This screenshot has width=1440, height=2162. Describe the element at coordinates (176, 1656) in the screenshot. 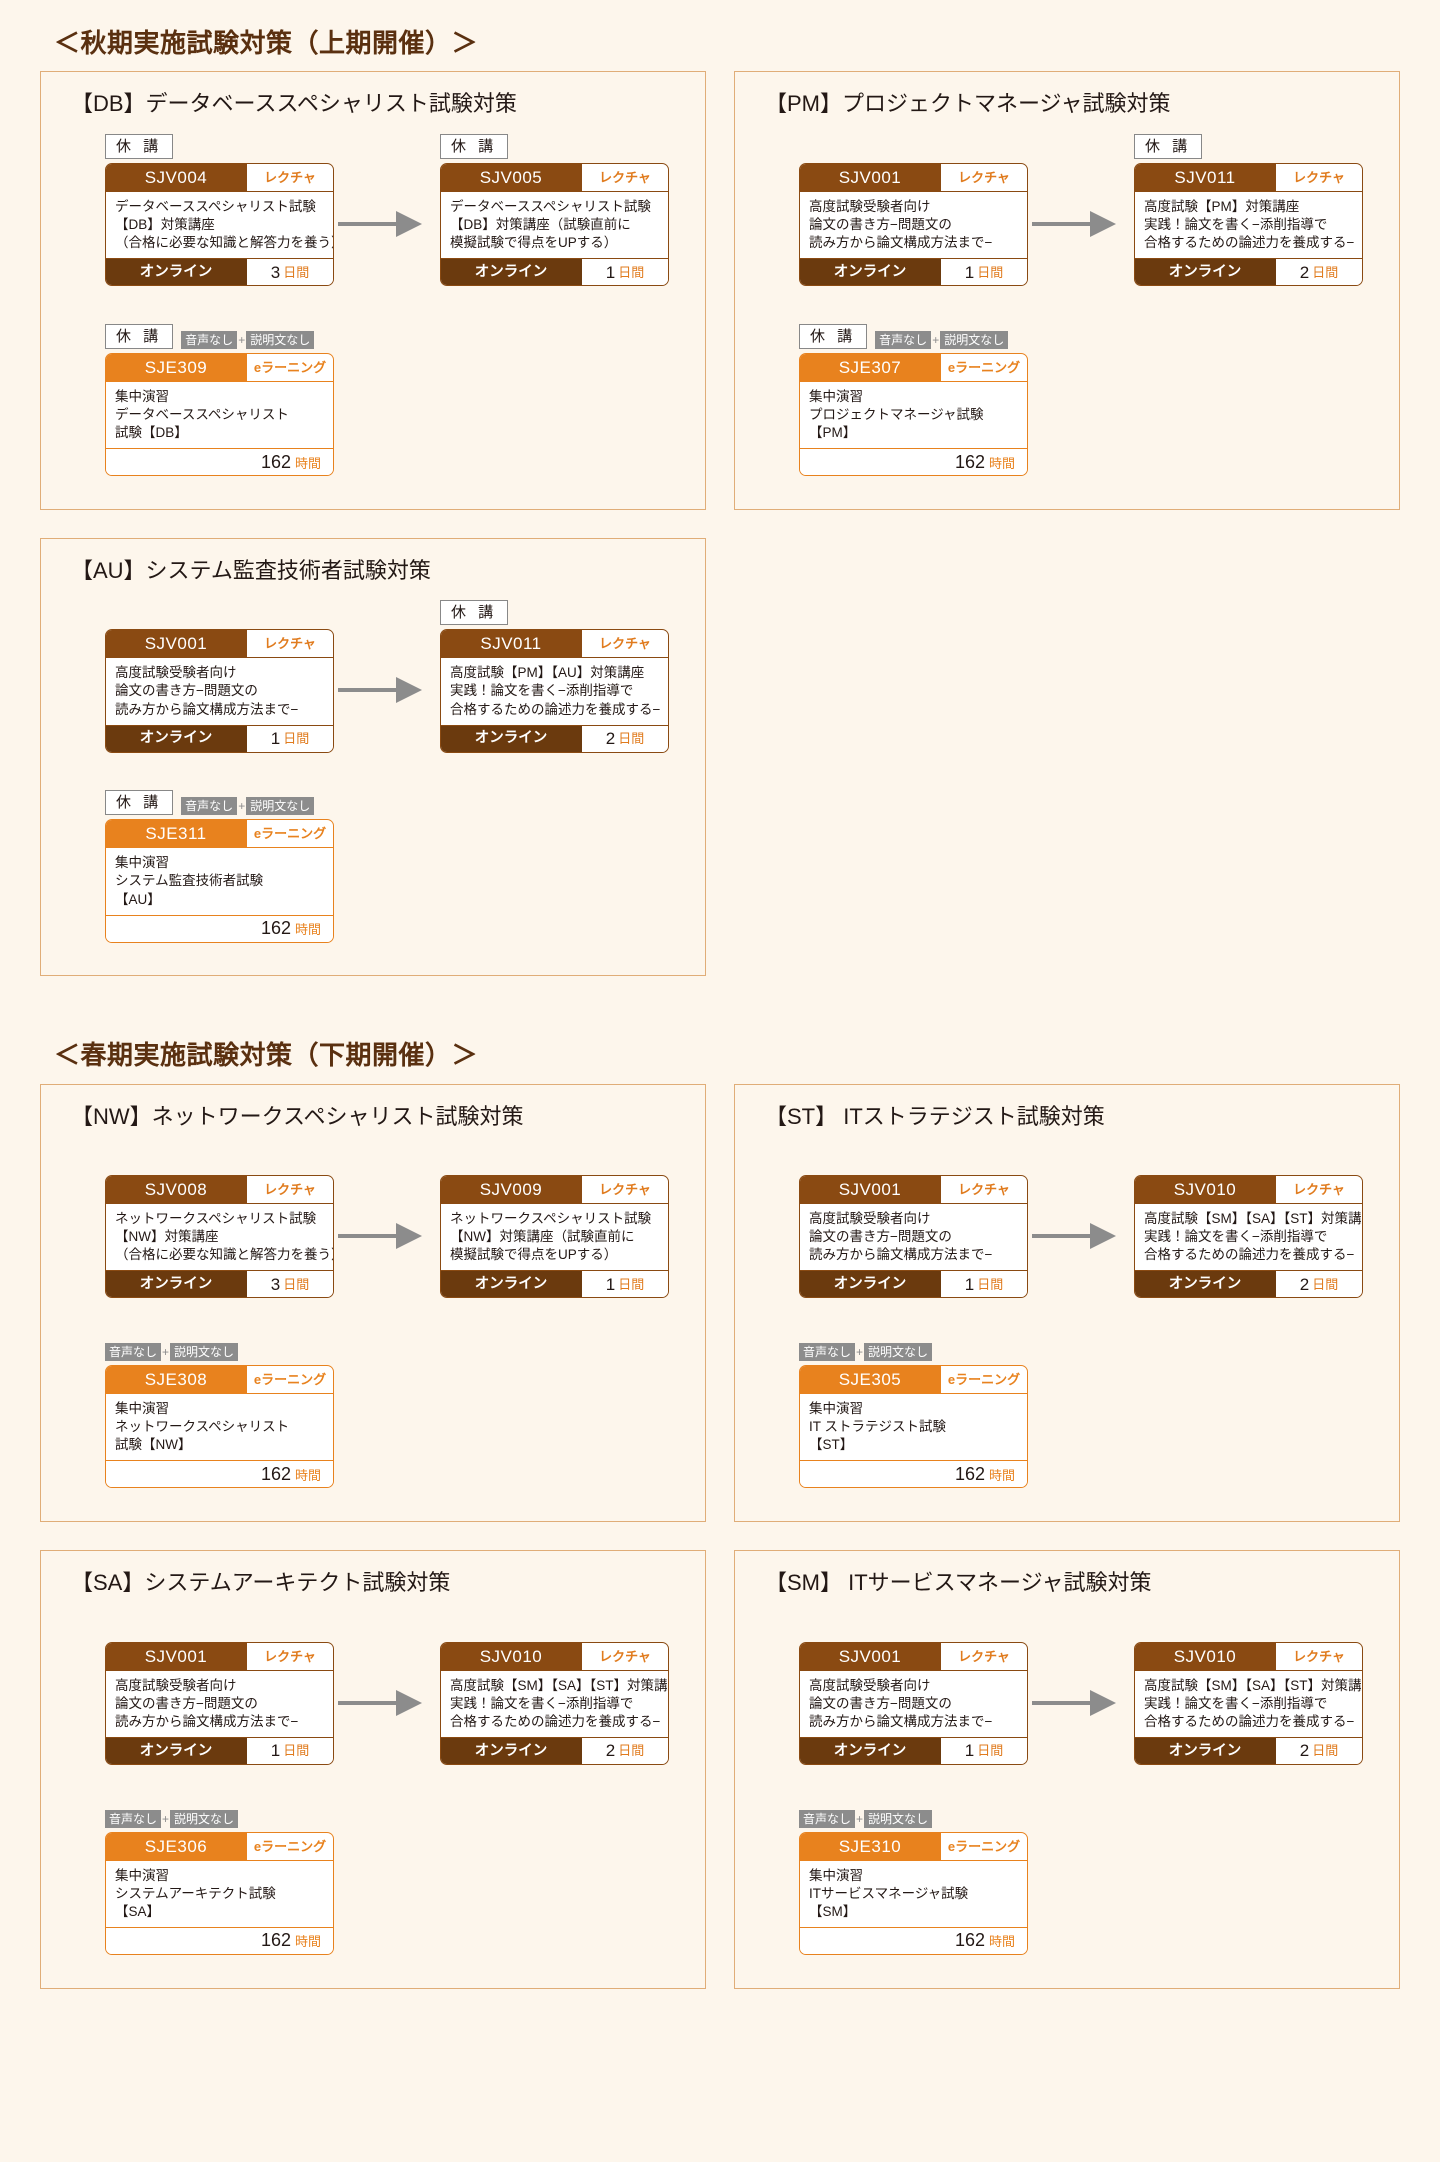

I see `course-code: SJV001` at that location.